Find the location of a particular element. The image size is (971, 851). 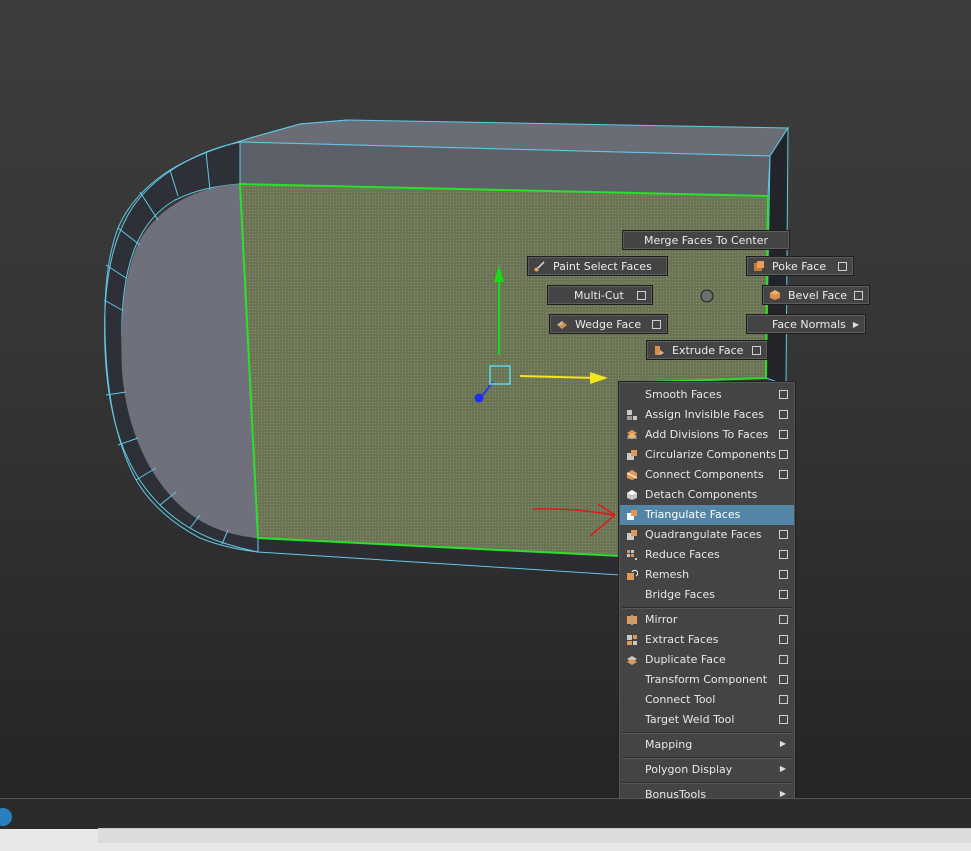

merge-faces-to-center-item: Merge Faces To Center is located at coordinates (706, 240).